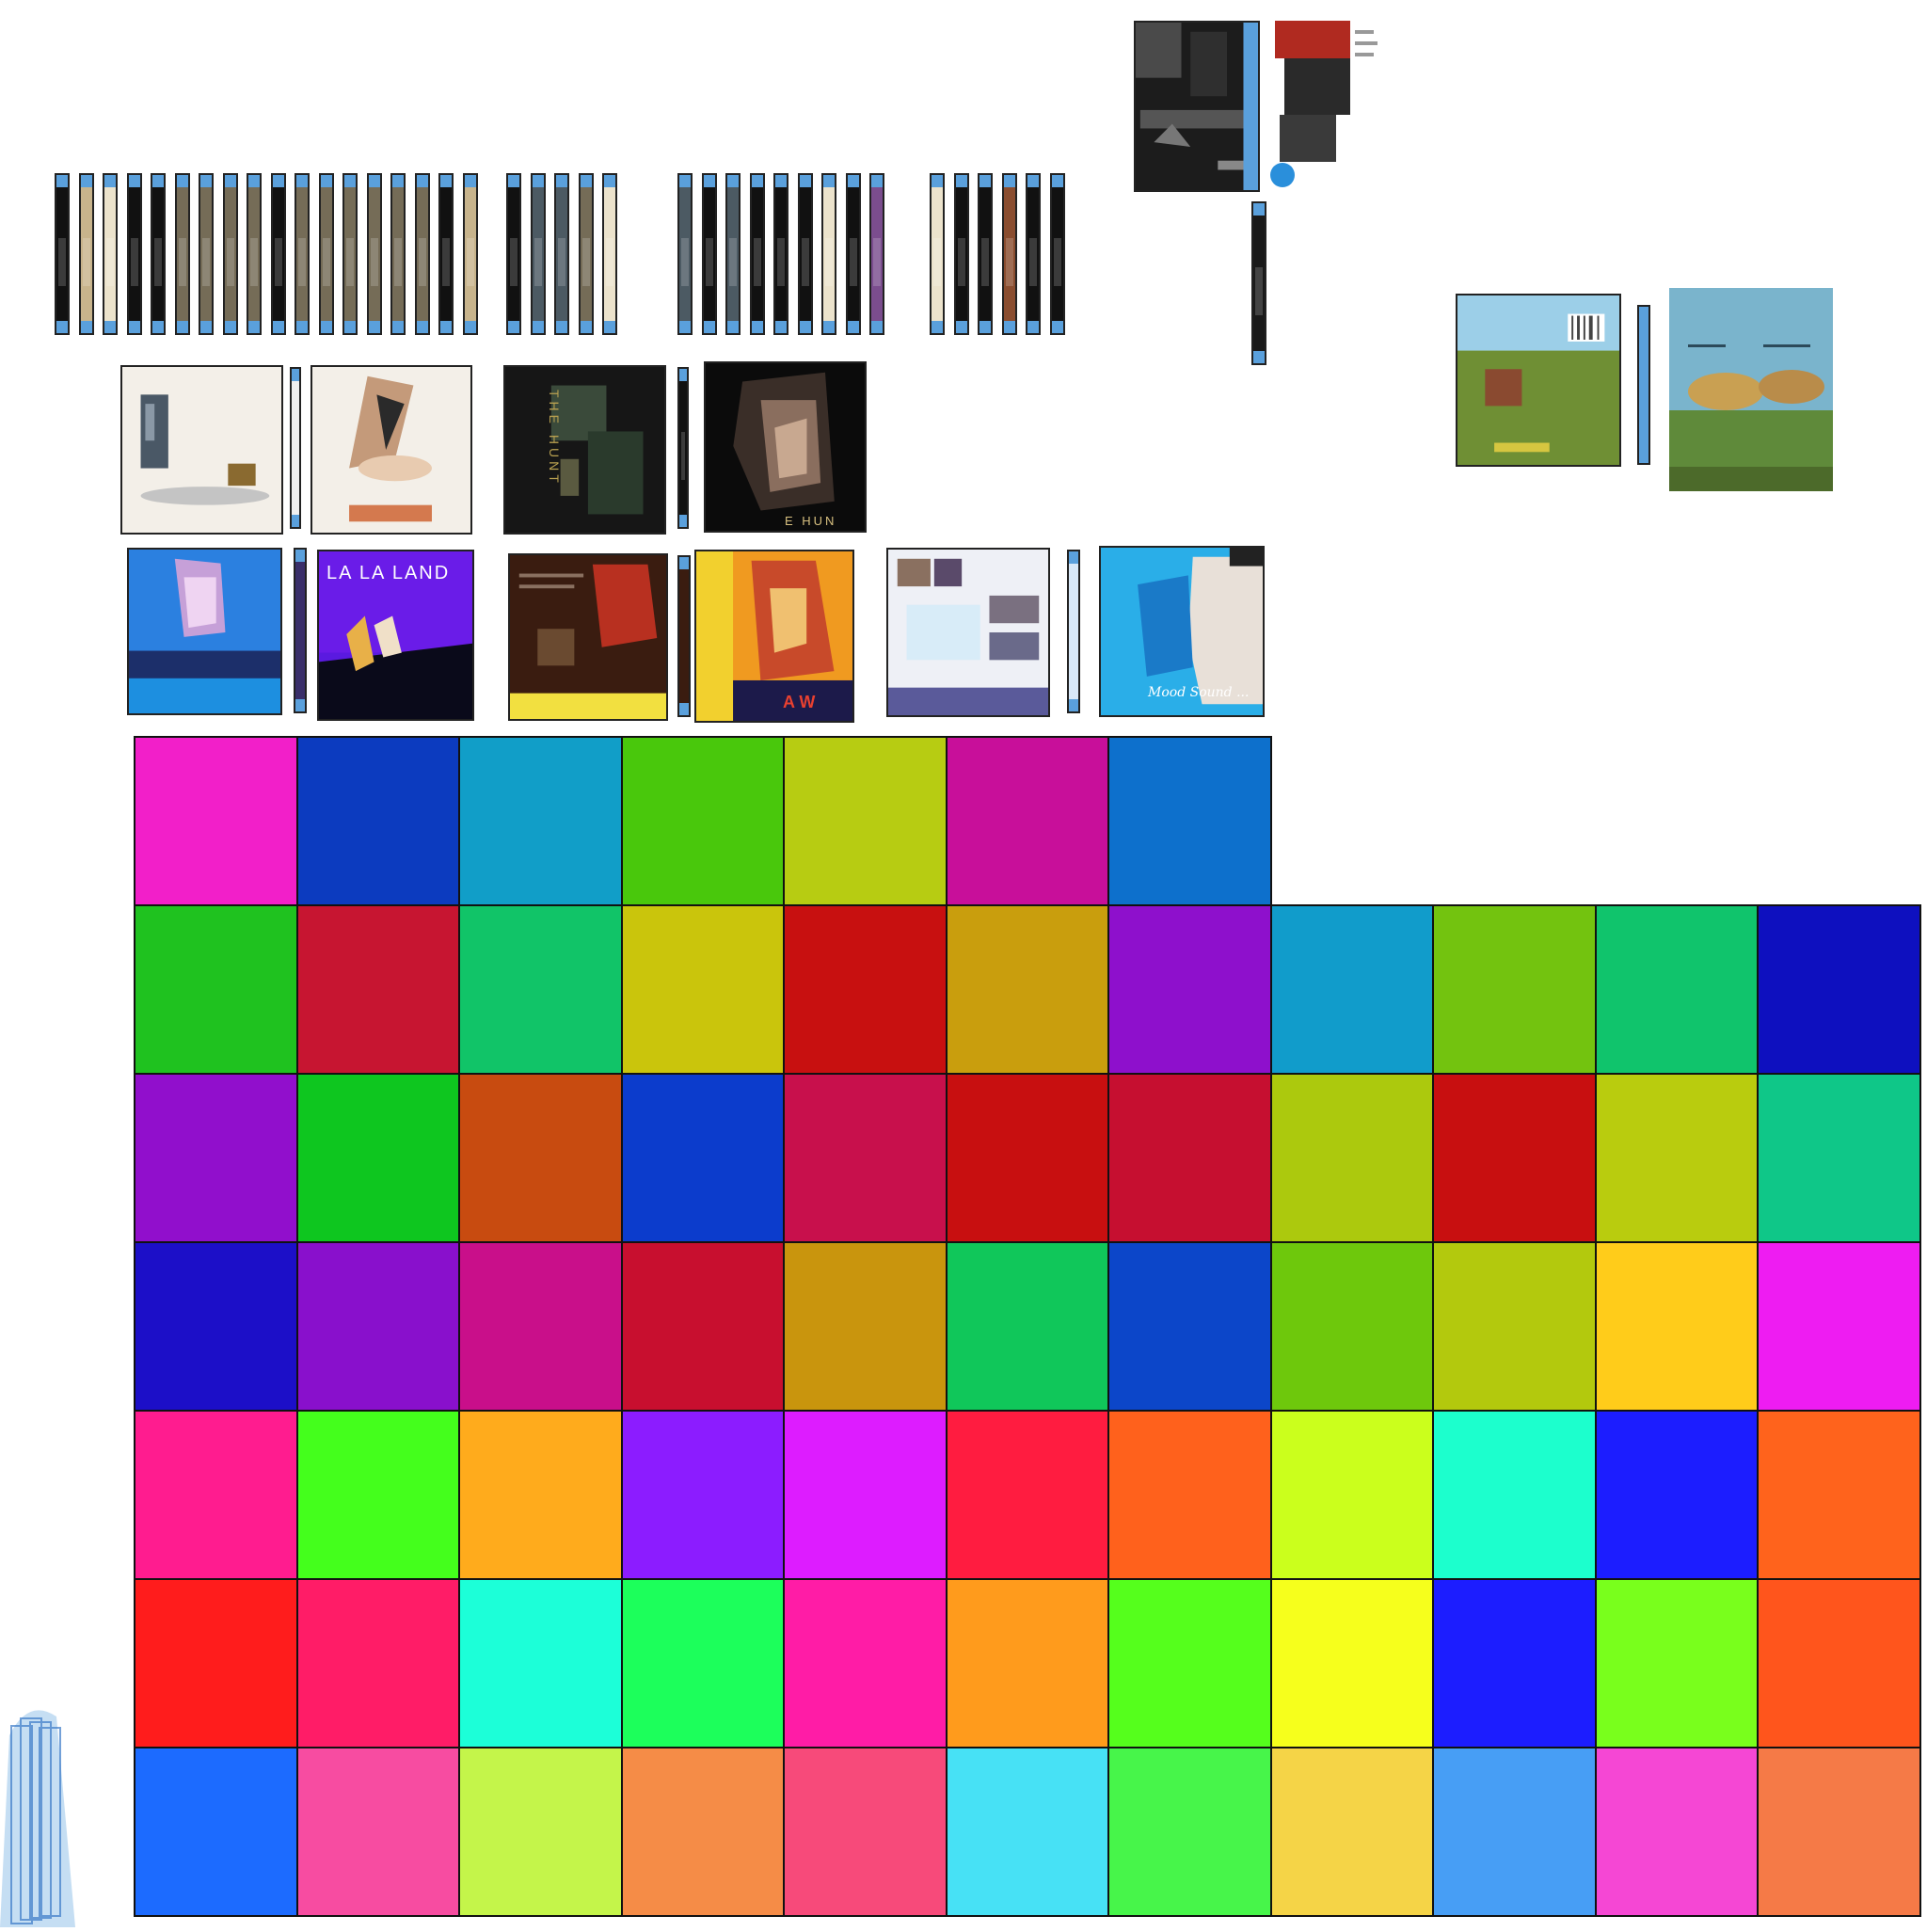  Describe the element at coordinates (1538, 380) in the screenshot. I see `cover-landscape-back` at that location.